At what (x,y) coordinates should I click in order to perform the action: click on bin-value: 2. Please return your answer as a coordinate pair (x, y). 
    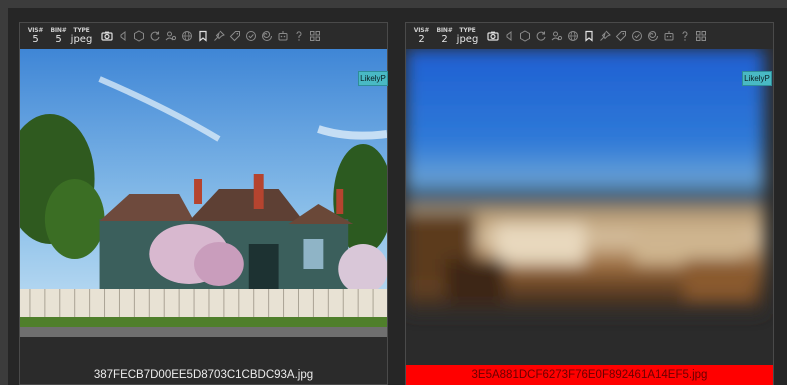
    Looking at the image, I should click on (444, 39).